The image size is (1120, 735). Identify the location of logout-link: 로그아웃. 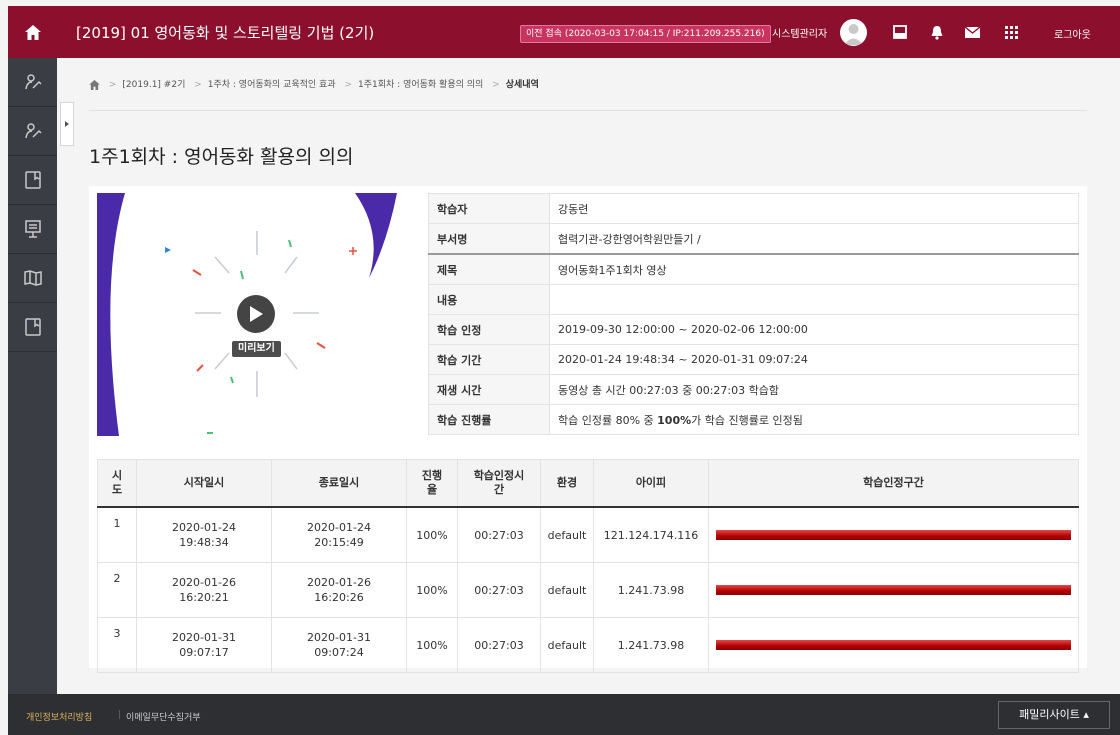
(1072, 33).